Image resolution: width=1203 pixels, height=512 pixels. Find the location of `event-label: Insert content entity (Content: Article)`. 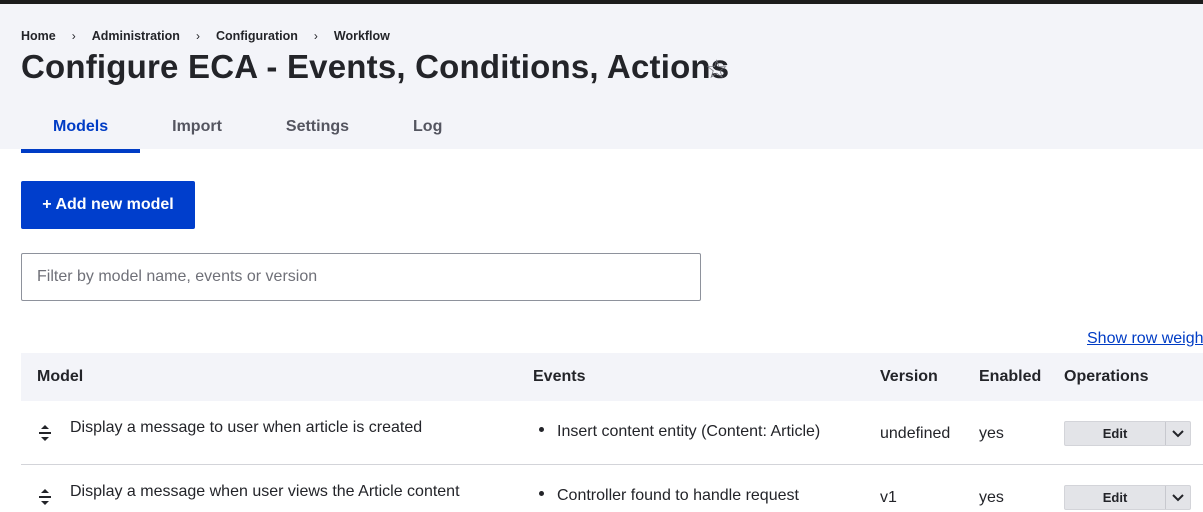

event-label: Insert content entity (Content: Article) is located at coordinates (689, 431).